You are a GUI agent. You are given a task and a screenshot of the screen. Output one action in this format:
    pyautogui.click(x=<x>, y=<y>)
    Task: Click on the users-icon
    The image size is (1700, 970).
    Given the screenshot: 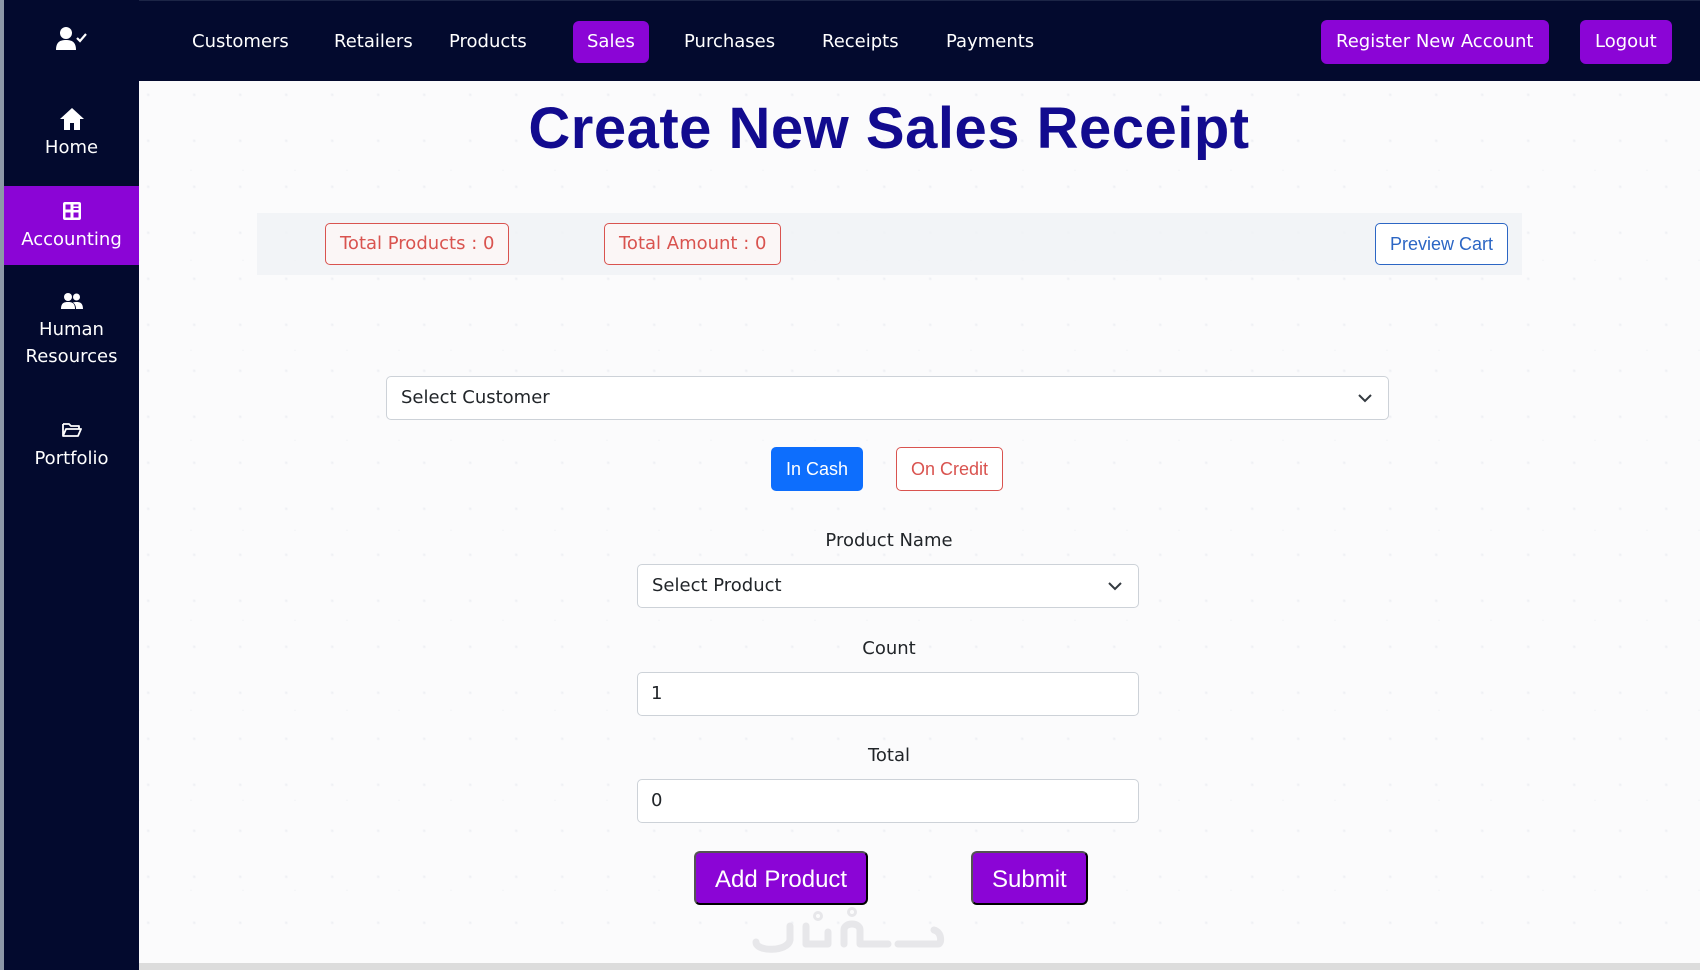 What is the action you would take?
    pyautogui.click(x=71, y=301)
    